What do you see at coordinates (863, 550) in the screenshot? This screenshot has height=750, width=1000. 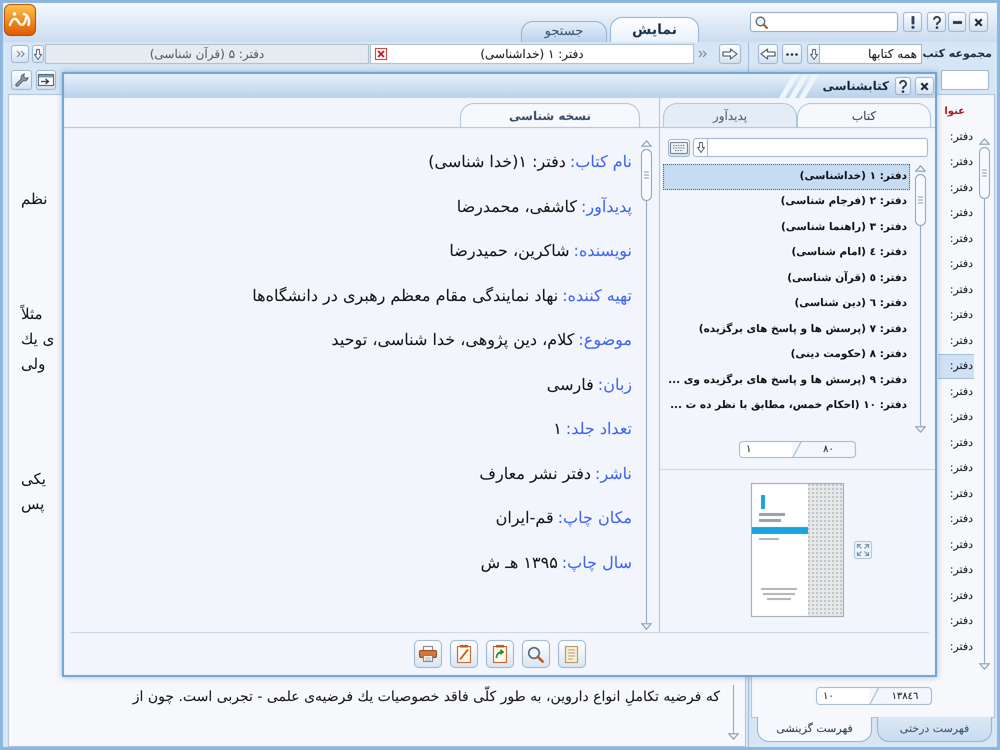 I see `expand-button` at bounding box center [863, 550].